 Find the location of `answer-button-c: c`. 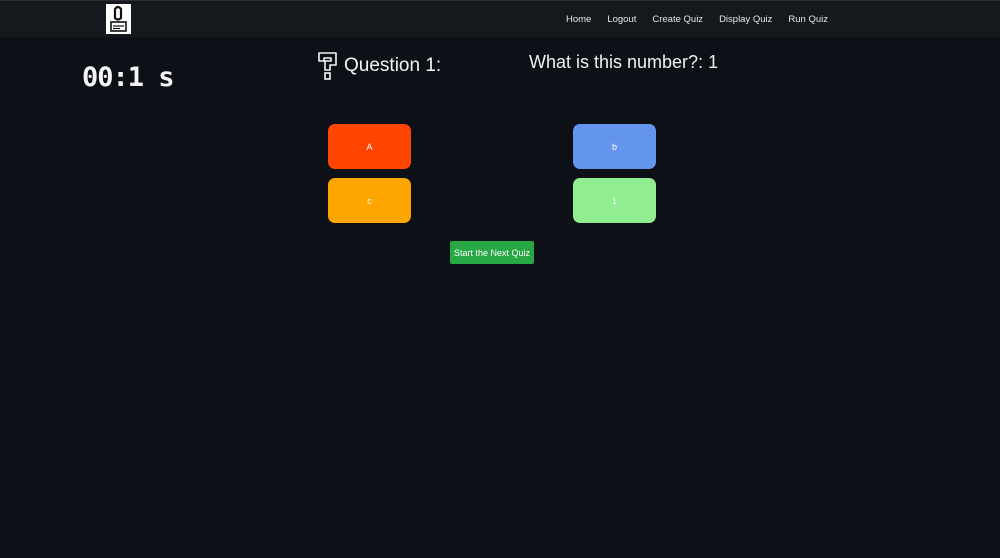

answer-button-c: c is located at coordinates (369, 200).